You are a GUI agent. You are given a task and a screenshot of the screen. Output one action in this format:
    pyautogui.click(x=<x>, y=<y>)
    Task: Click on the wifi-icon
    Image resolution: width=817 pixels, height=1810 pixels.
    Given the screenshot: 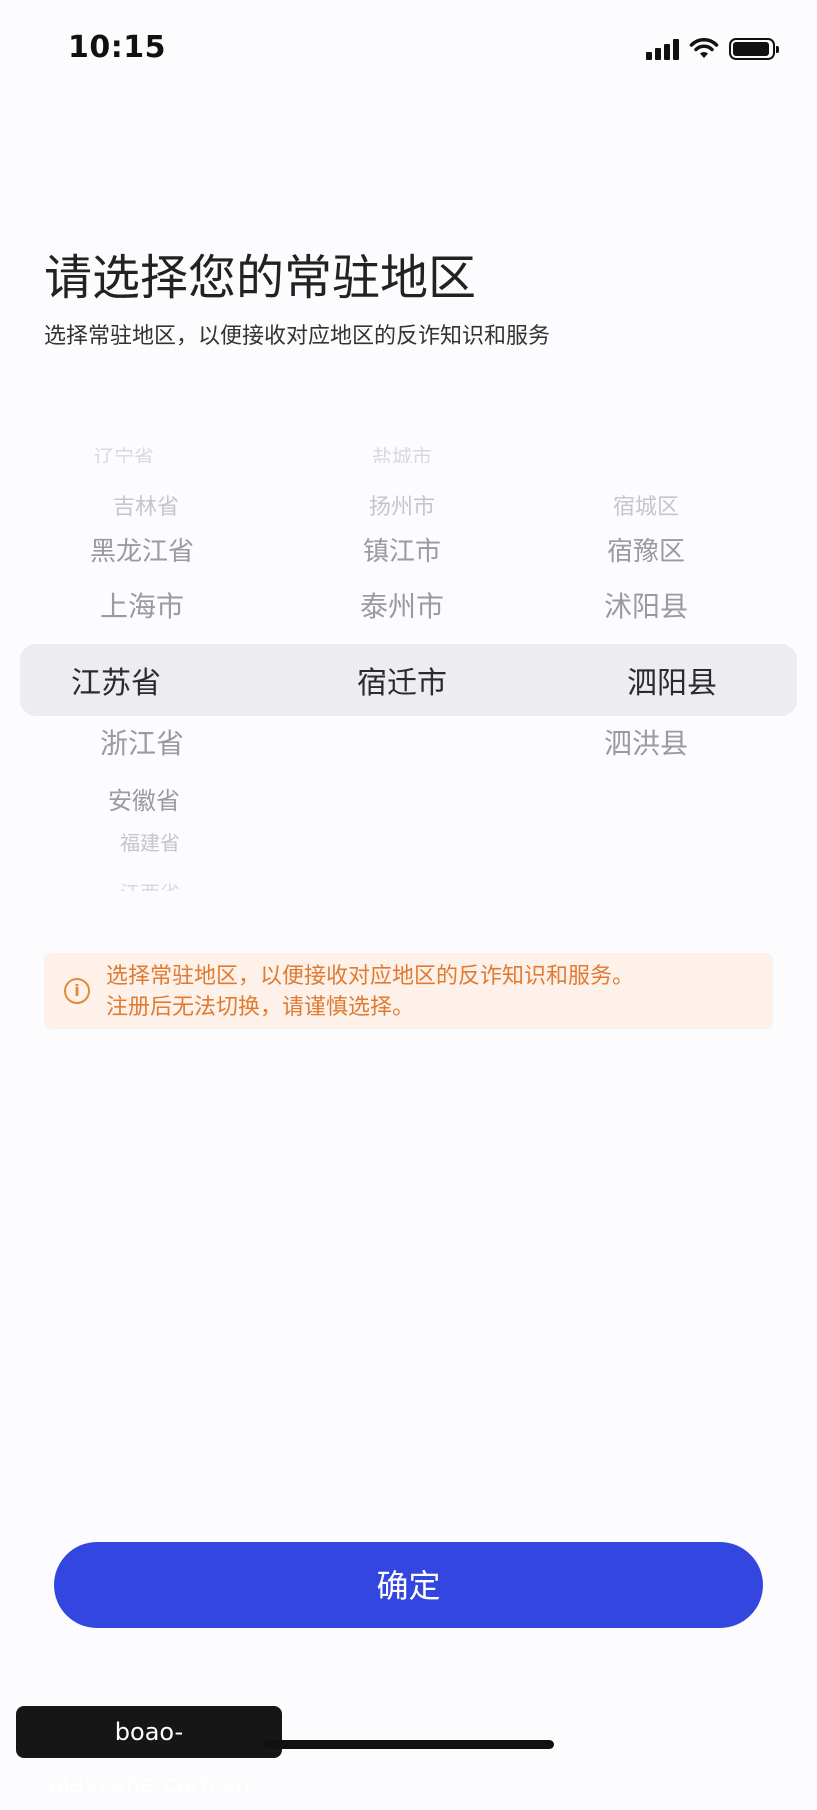 What is the action you would take?
    pyautogui.click(x=704, y=48)
    